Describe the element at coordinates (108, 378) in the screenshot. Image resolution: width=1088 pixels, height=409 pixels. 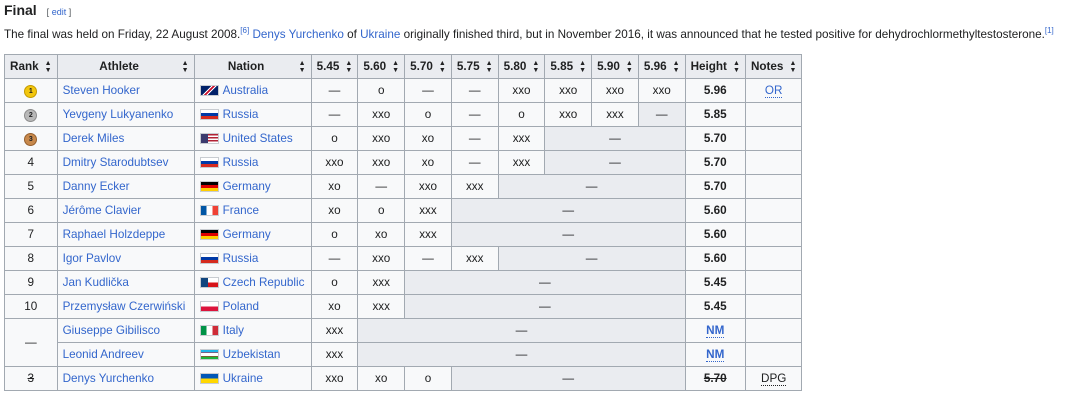
I see `athlete-link: Denys Yurchenko` at that location.